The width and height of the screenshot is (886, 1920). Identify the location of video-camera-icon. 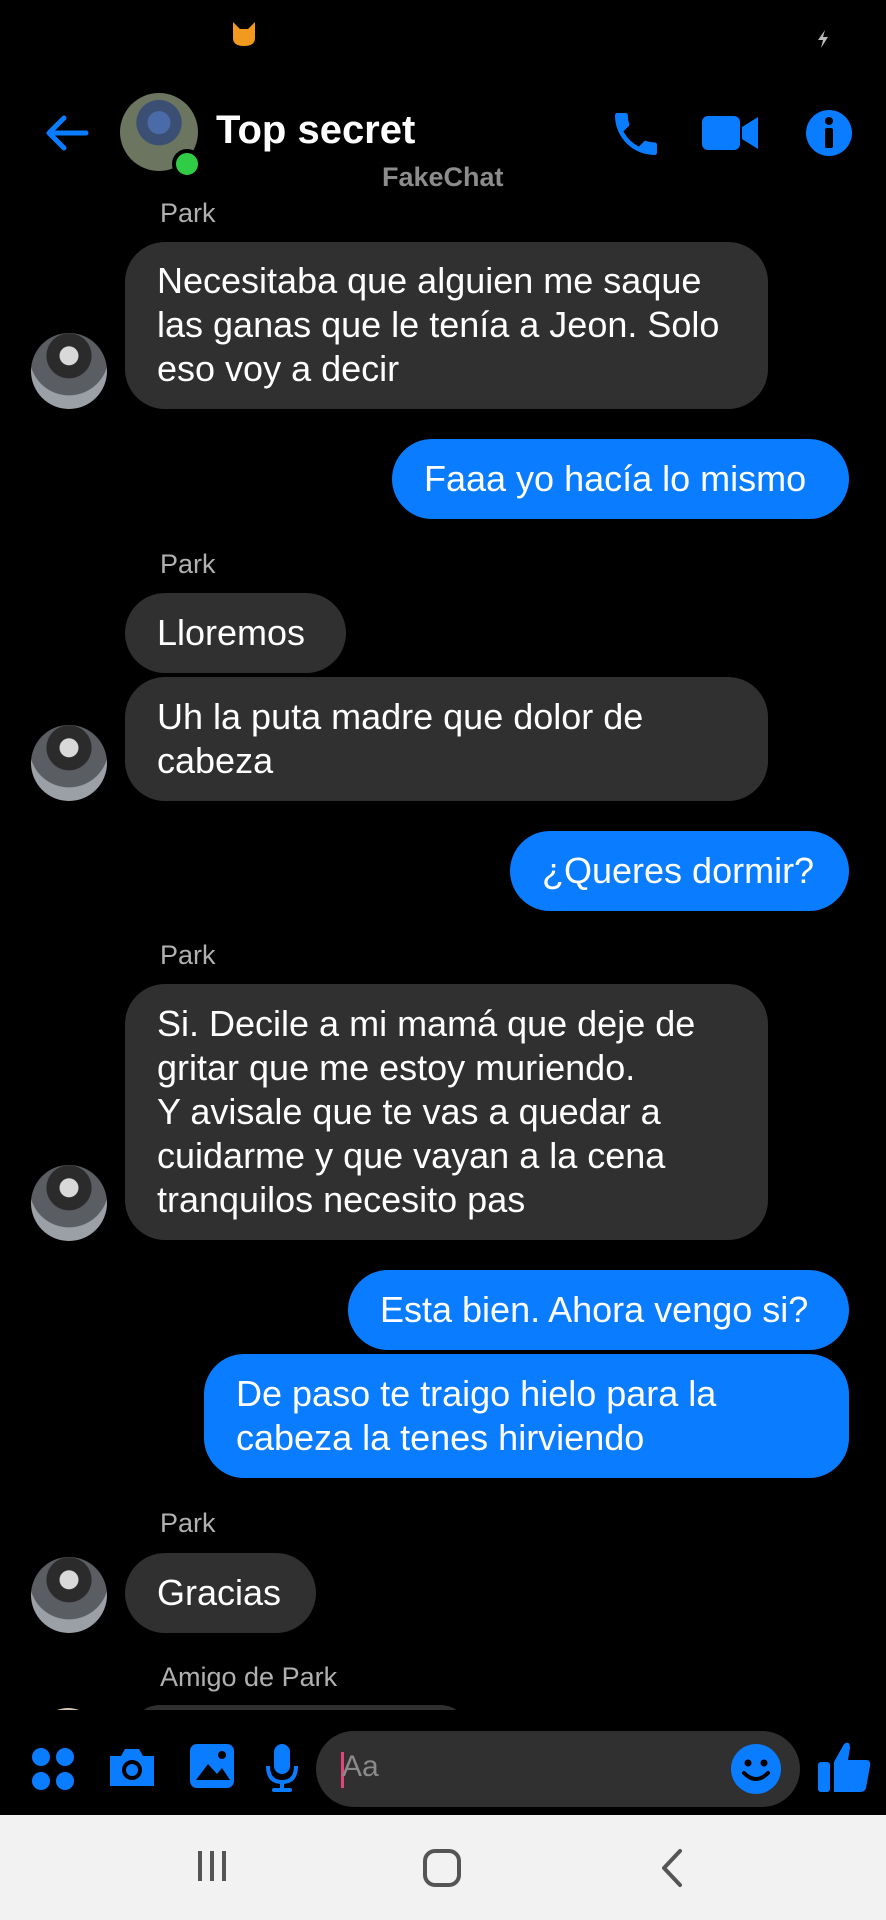
(730, 133).